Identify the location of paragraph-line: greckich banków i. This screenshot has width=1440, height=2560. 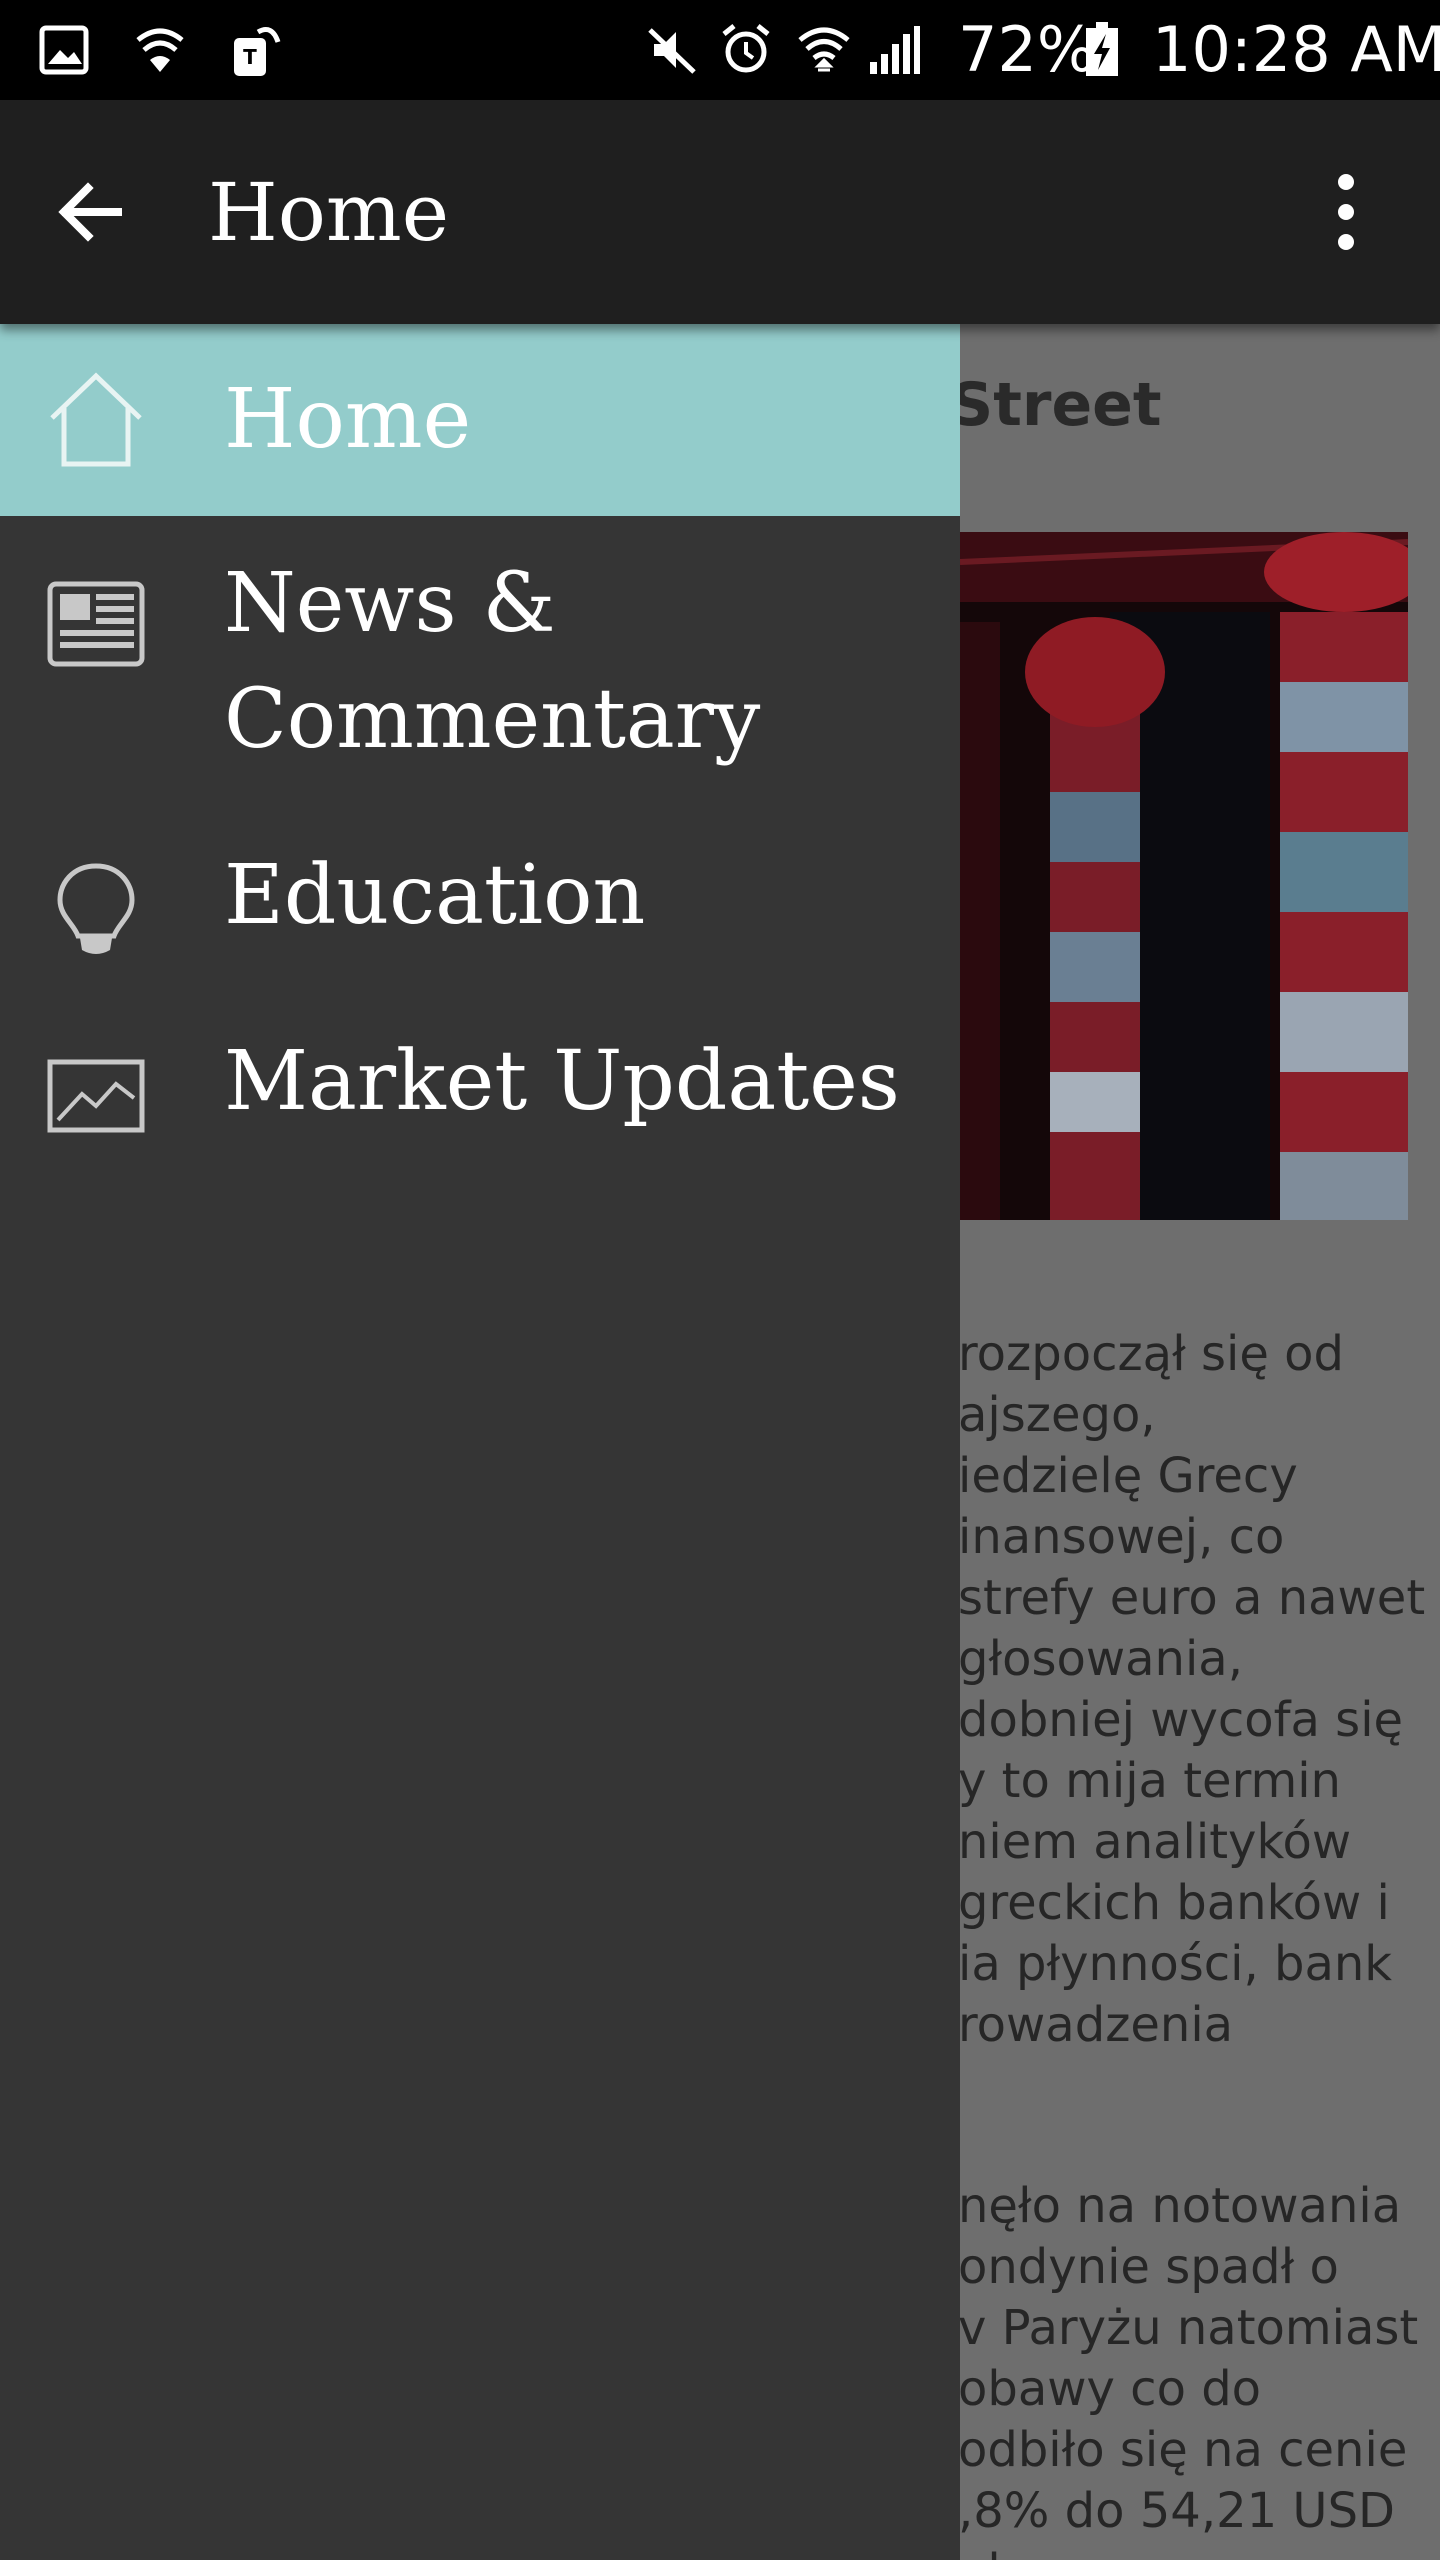
(1174, 1903).